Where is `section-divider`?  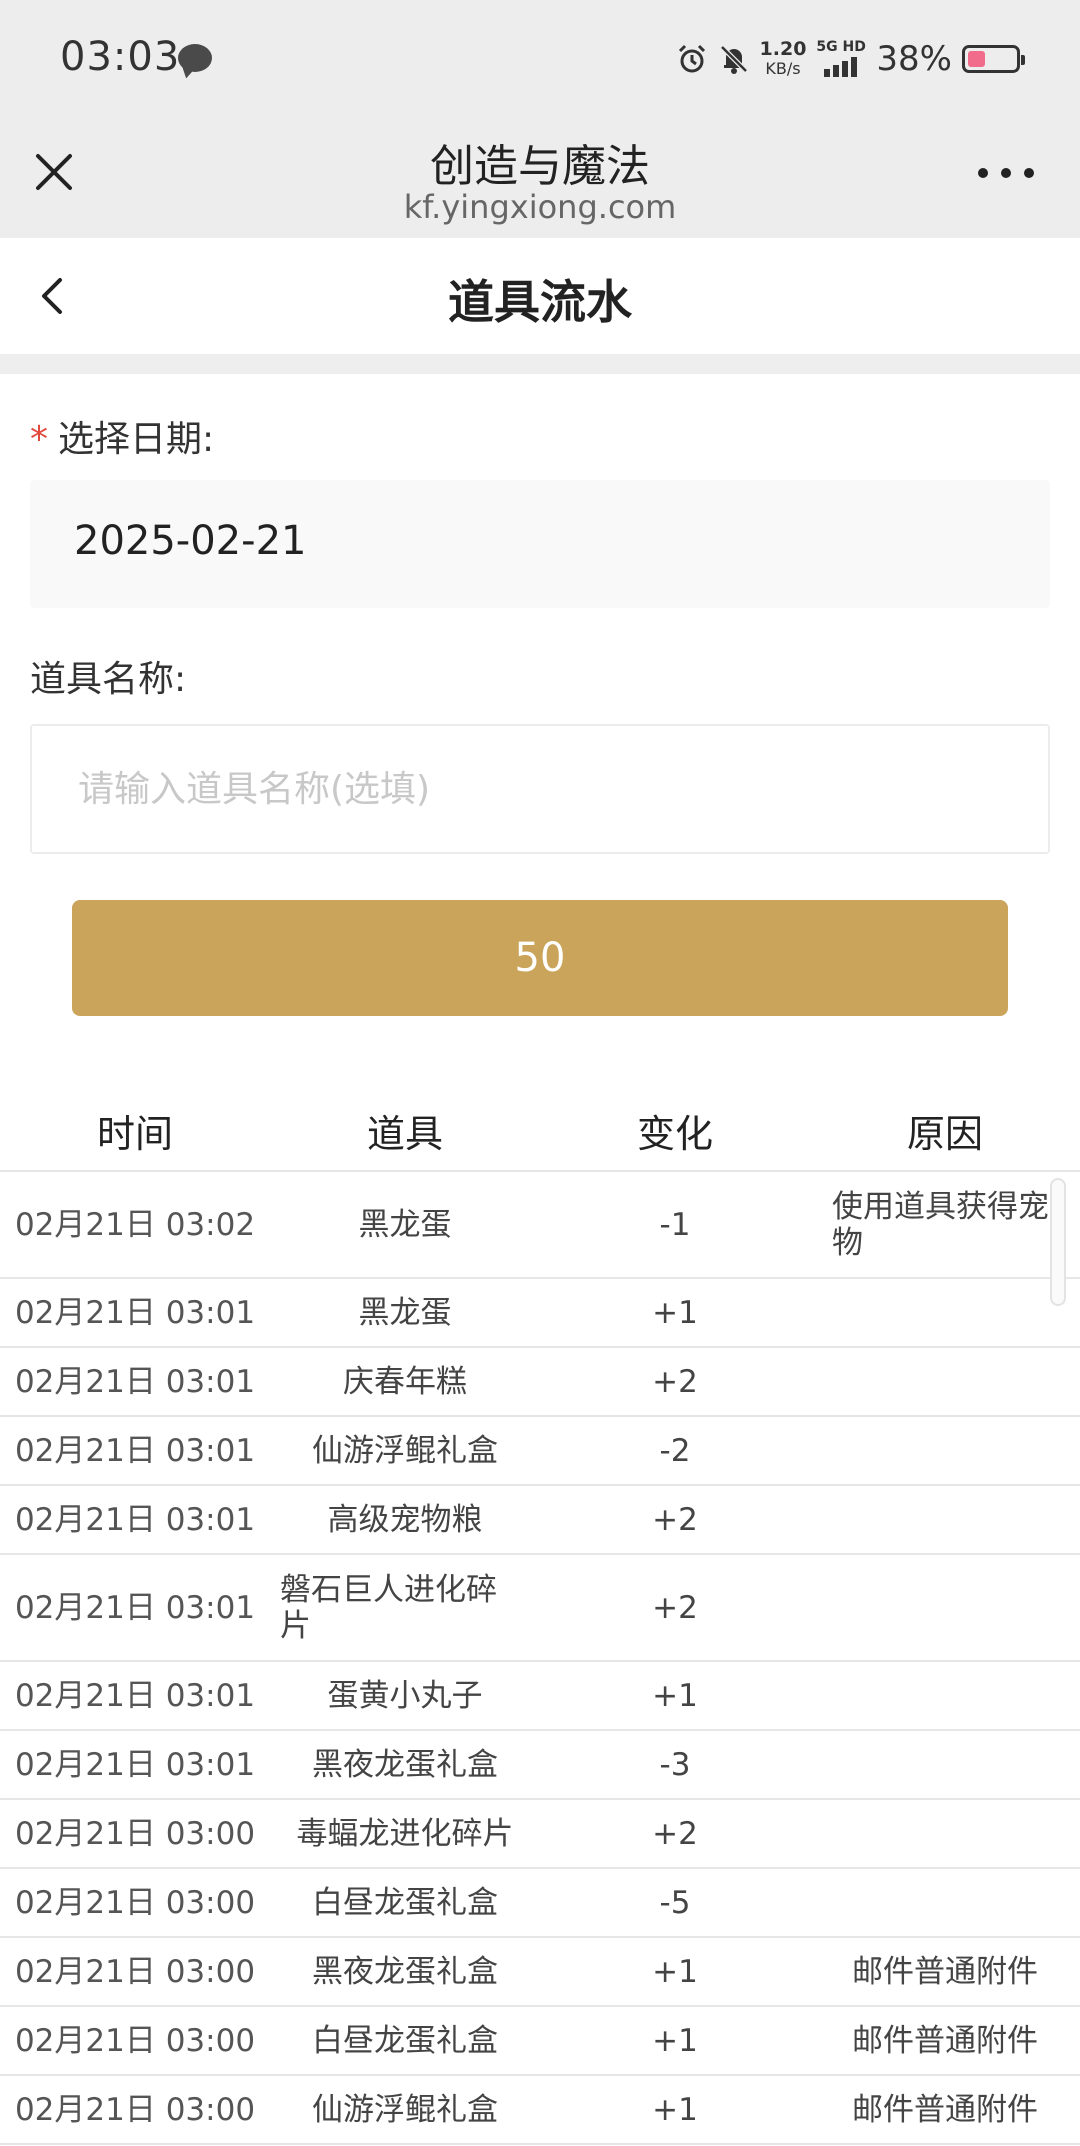 section-divider is located at coordinates (540, 364).